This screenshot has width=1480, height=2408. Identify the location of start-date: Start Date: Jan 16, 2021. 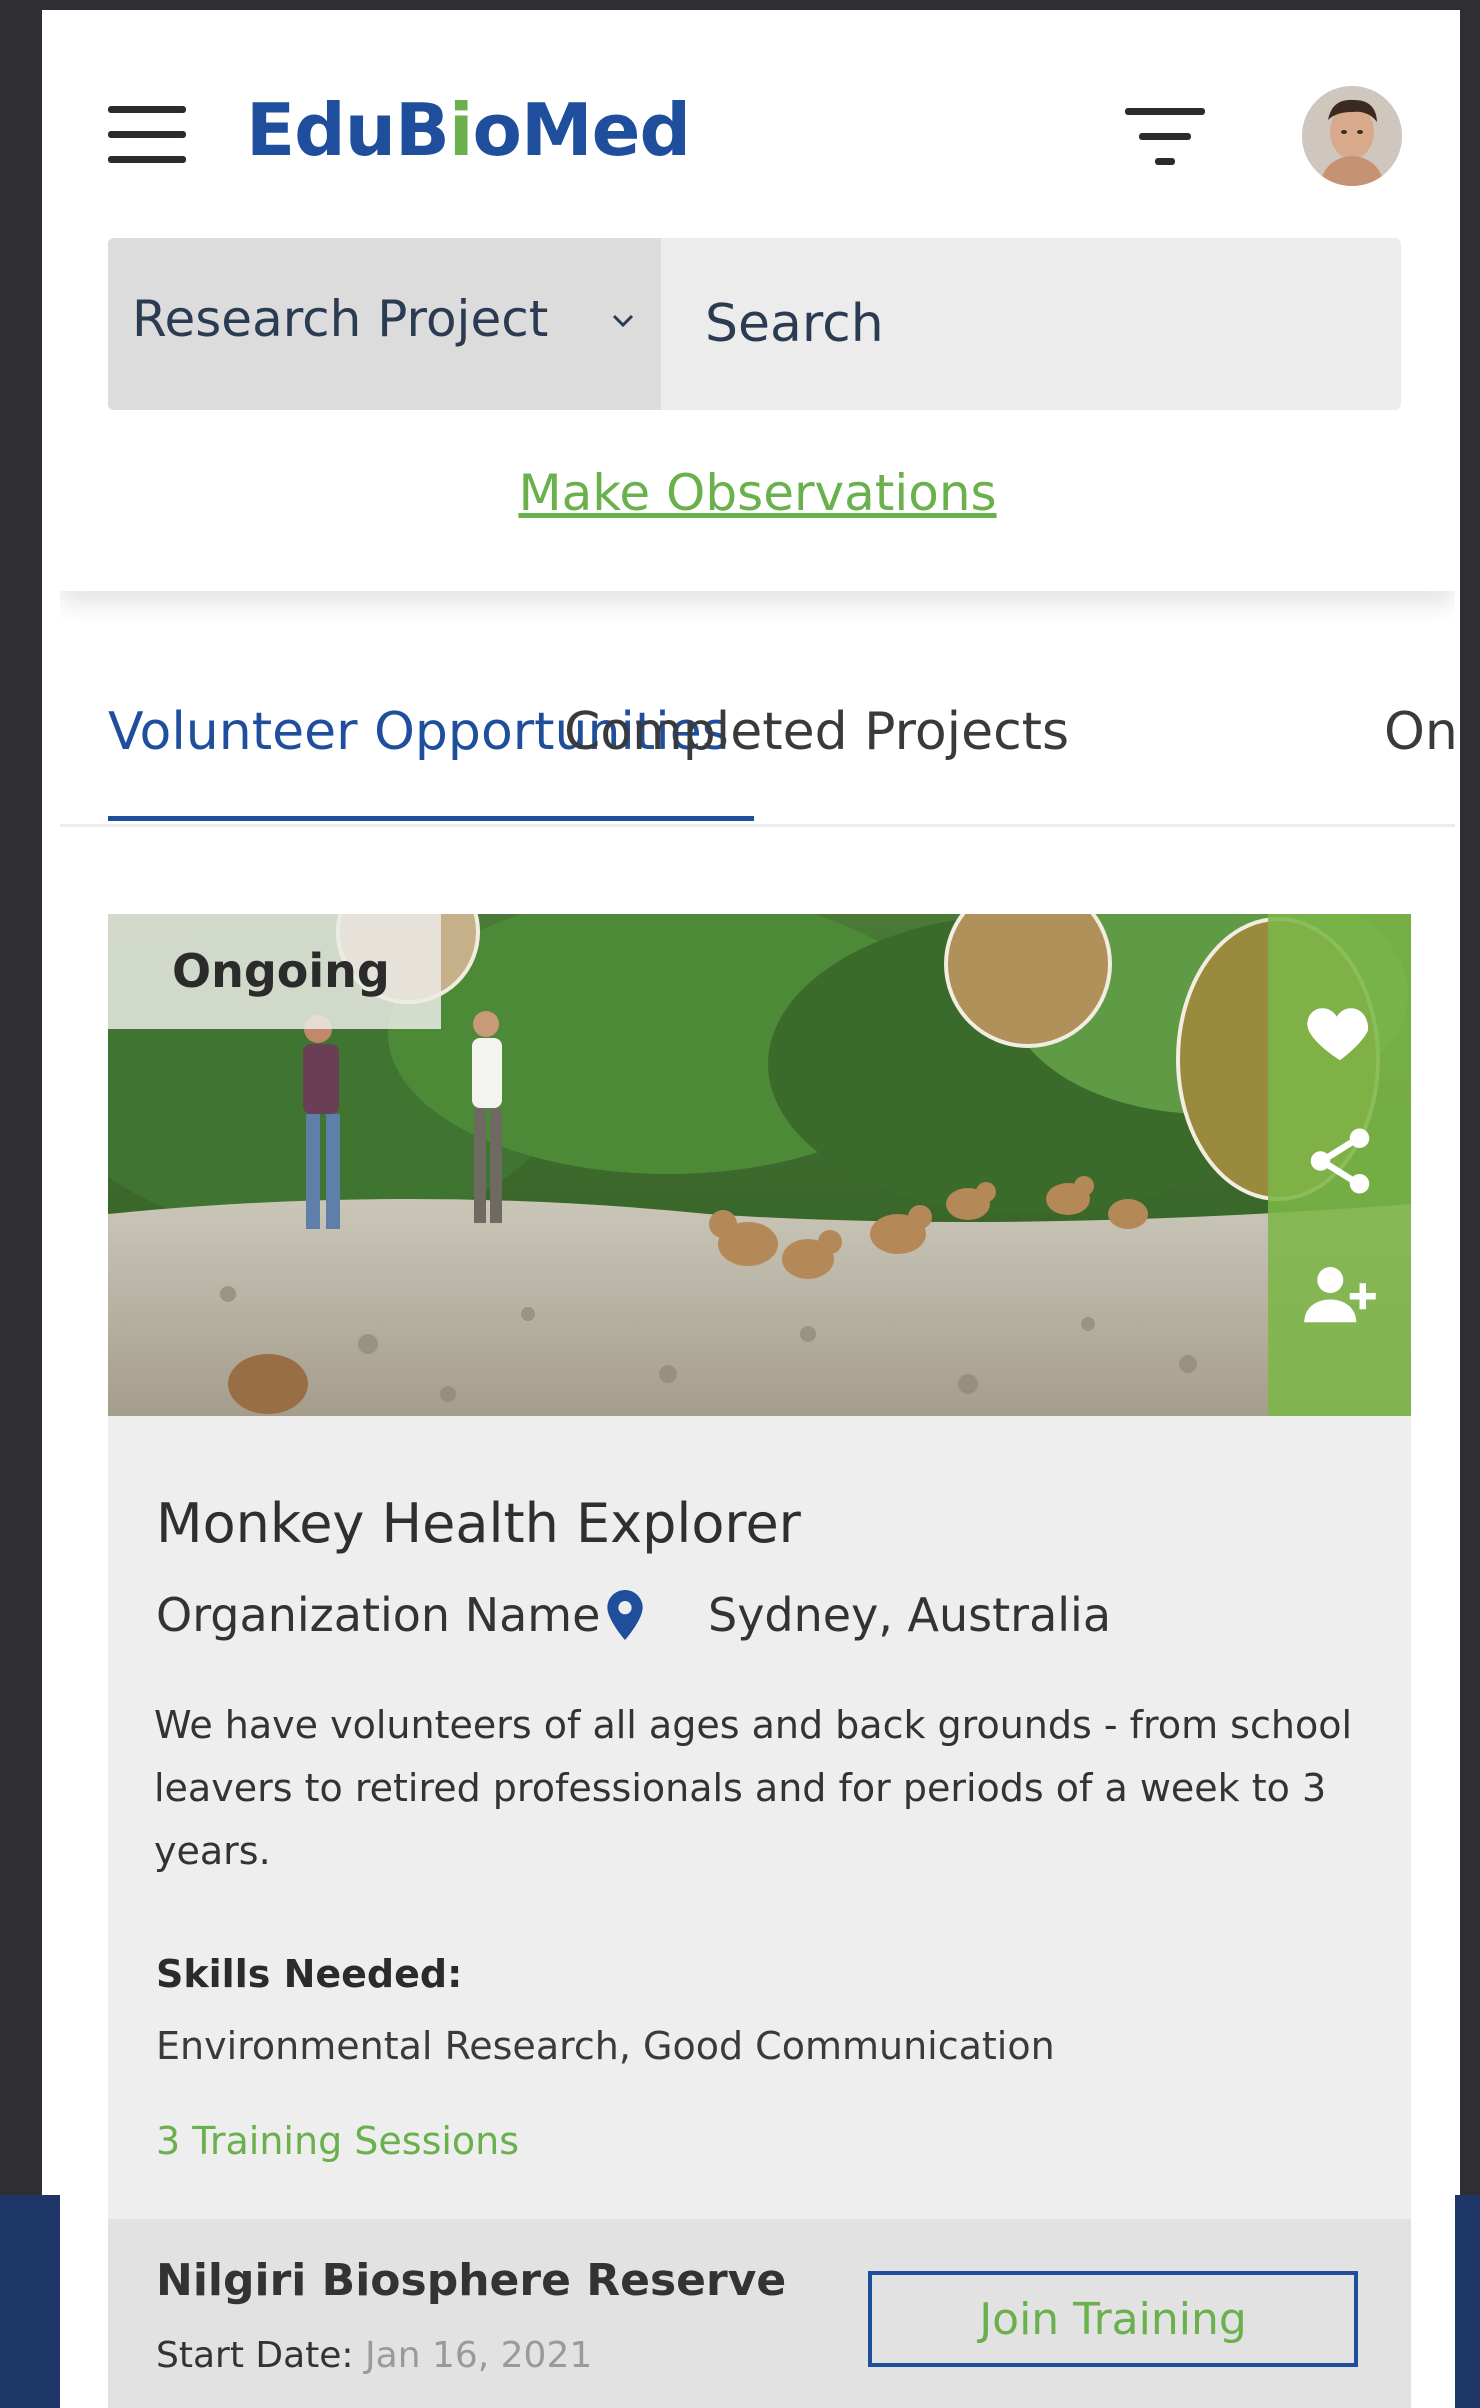
(374, 2355).